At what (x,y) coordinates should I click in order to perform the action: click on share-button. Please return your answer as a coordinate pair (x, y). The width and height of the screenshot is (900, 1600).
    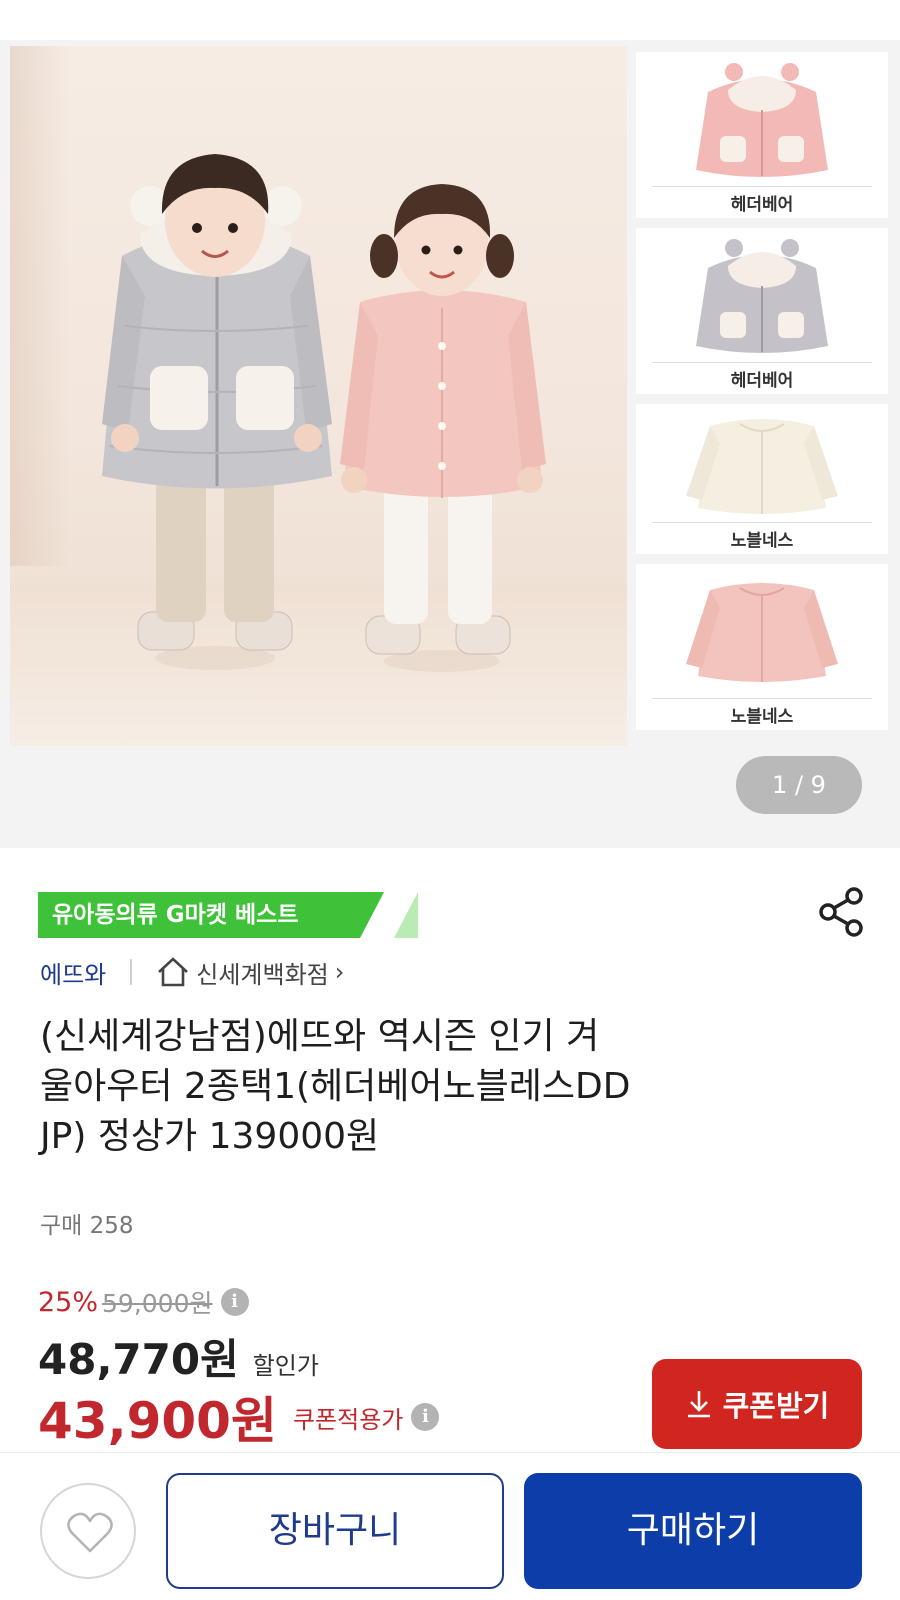
    Looking at the image, I should click on (842, 912).